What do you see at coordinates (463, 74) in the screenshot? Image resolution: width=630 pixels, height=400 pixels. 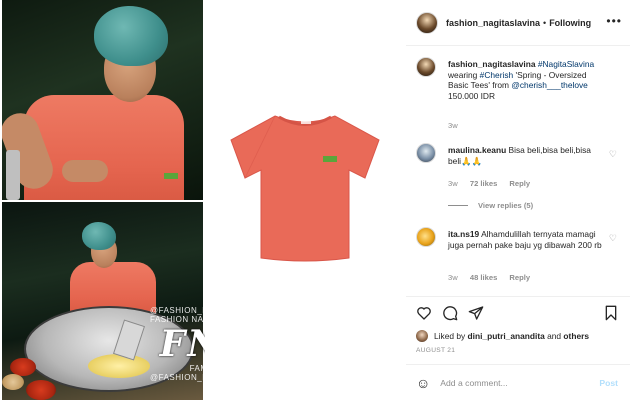 I see `caption-text-1: wearing` at bounding box center [463, 74].